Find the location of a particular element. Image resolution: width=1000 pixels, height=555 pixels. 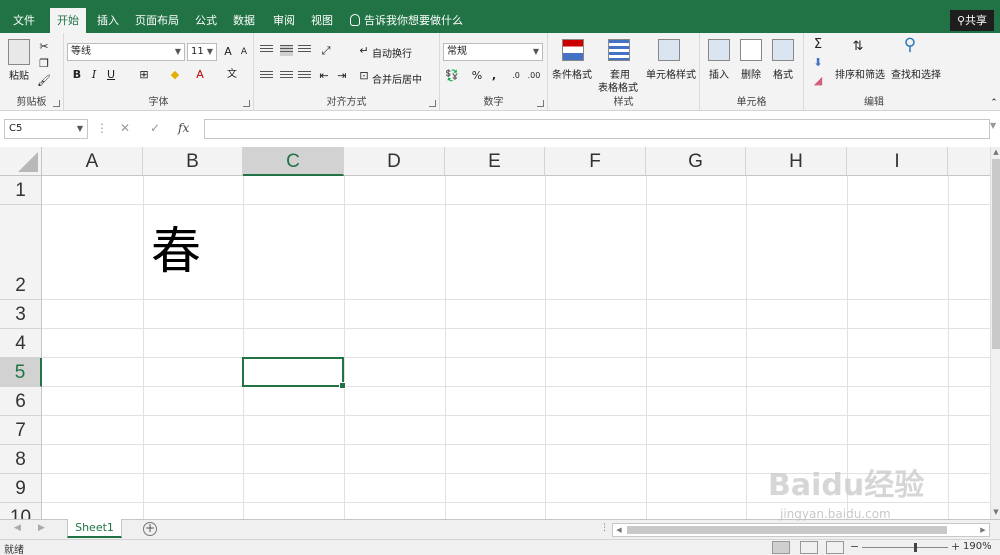

cancel-button: ✕ is located at coordinates (125, 128).